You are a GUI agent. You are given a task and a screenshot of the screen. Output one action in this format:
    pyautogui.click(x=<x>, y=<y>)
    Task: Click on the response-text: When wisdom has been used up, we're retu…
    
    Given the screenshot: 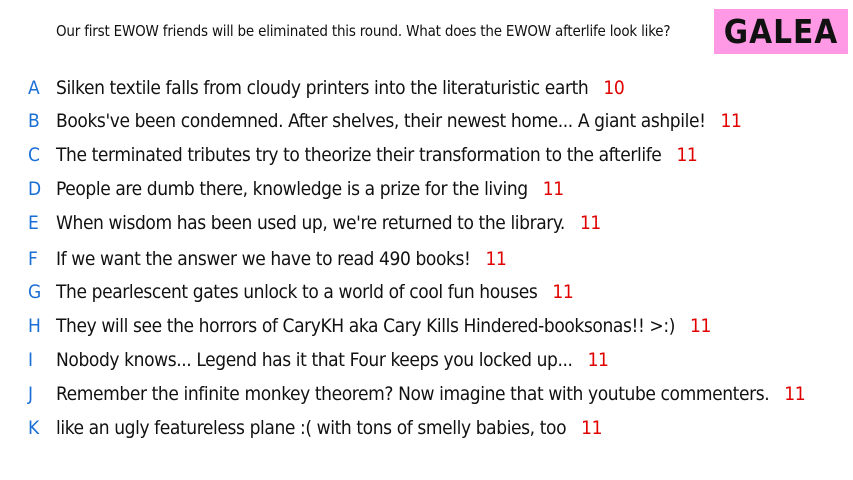 What is the action you would take?
    pyautogui.click(x=310, y=223)
    